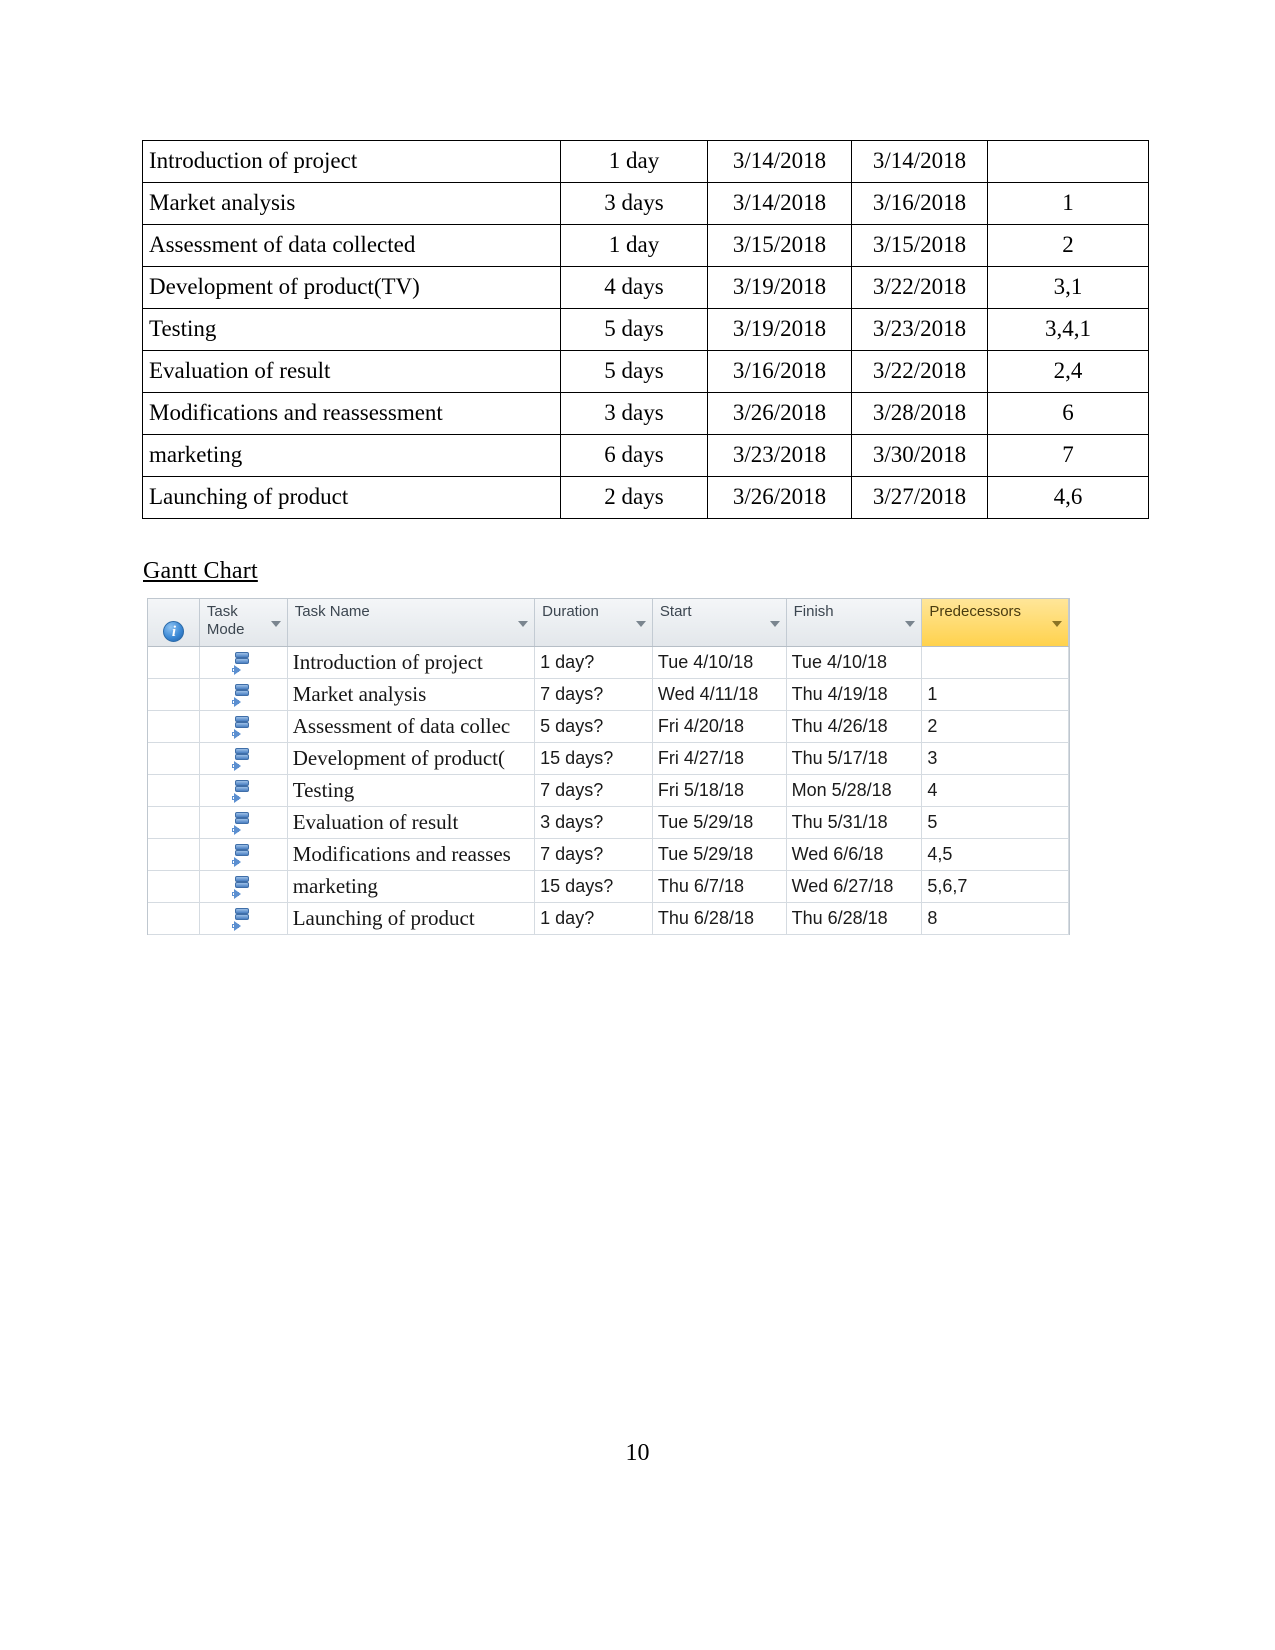 The width and height of the screenshot is (1275, 1650). What do you see at coordinates (995, 886) in the screenshot?
I see `row-predecessors-cell: 5,6,7` at bounding box center [995, 886].